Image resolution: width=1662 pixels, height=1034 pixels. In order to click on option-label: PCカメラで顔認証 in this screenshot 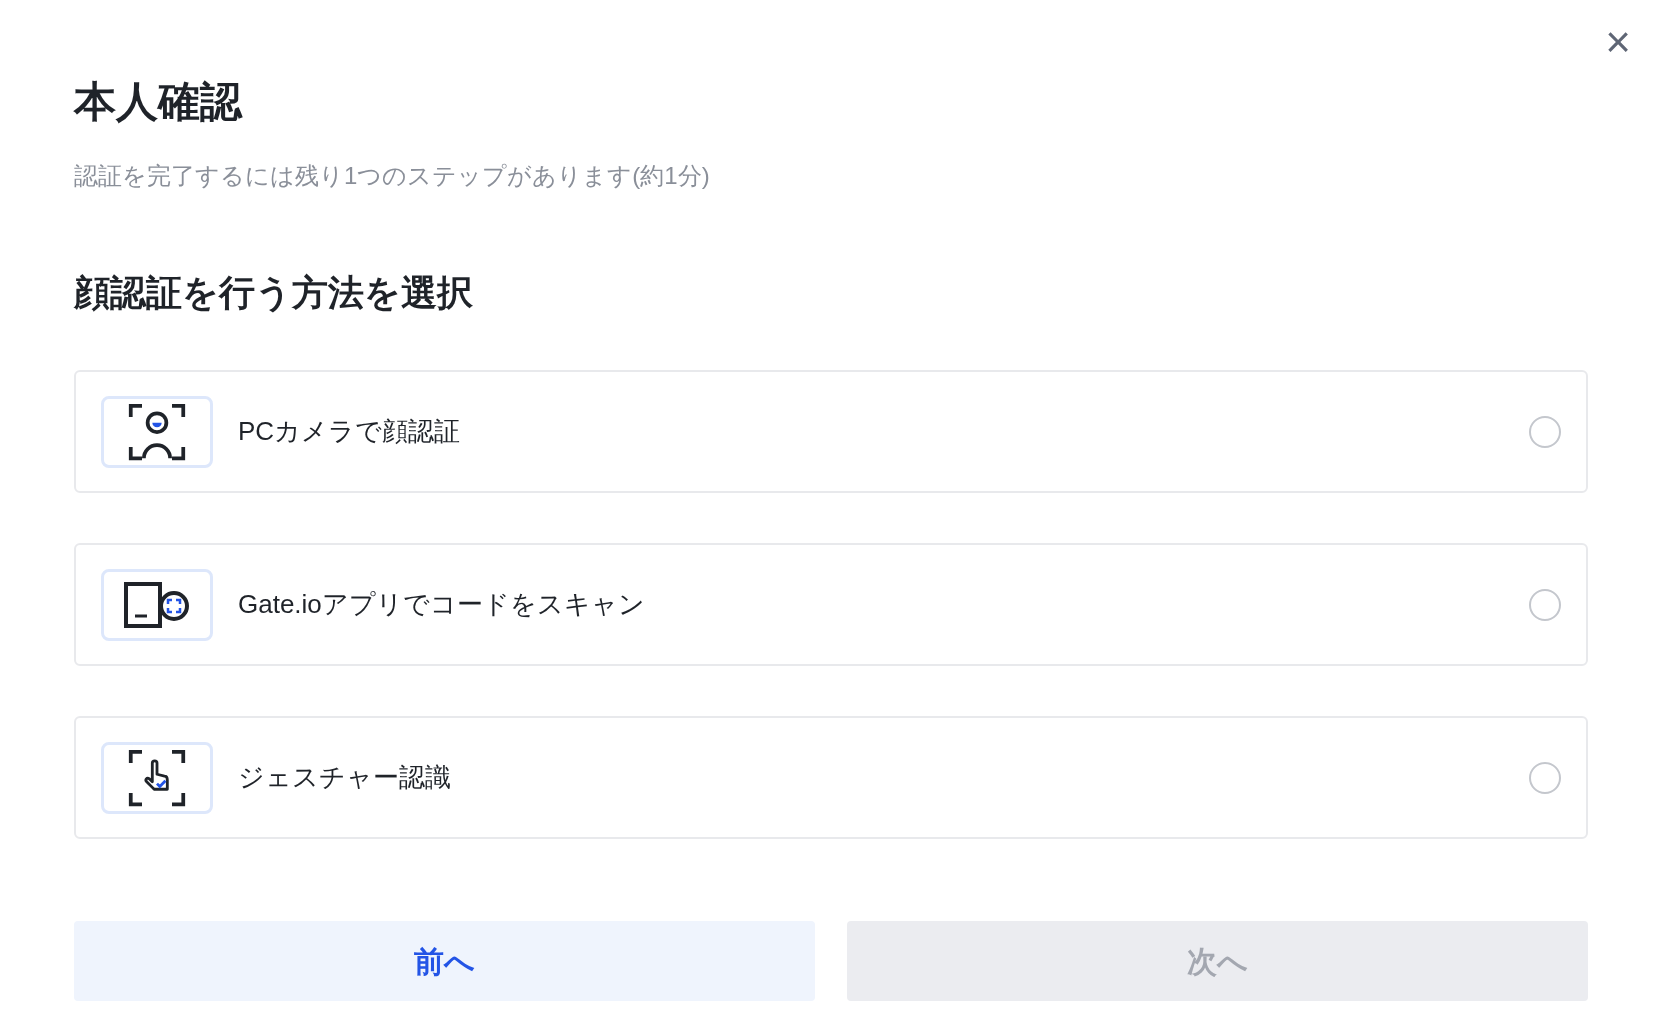, I will do `click(350, 431)`.